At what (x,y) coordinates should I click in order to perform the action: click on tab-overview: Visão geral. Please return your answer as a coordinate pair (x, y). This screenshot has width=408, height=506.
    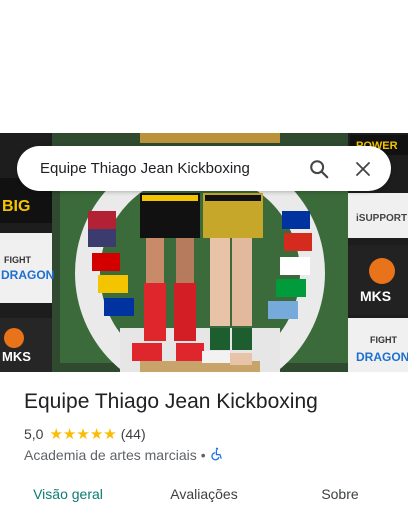
    Looking at the image, I should click on (68, 491).